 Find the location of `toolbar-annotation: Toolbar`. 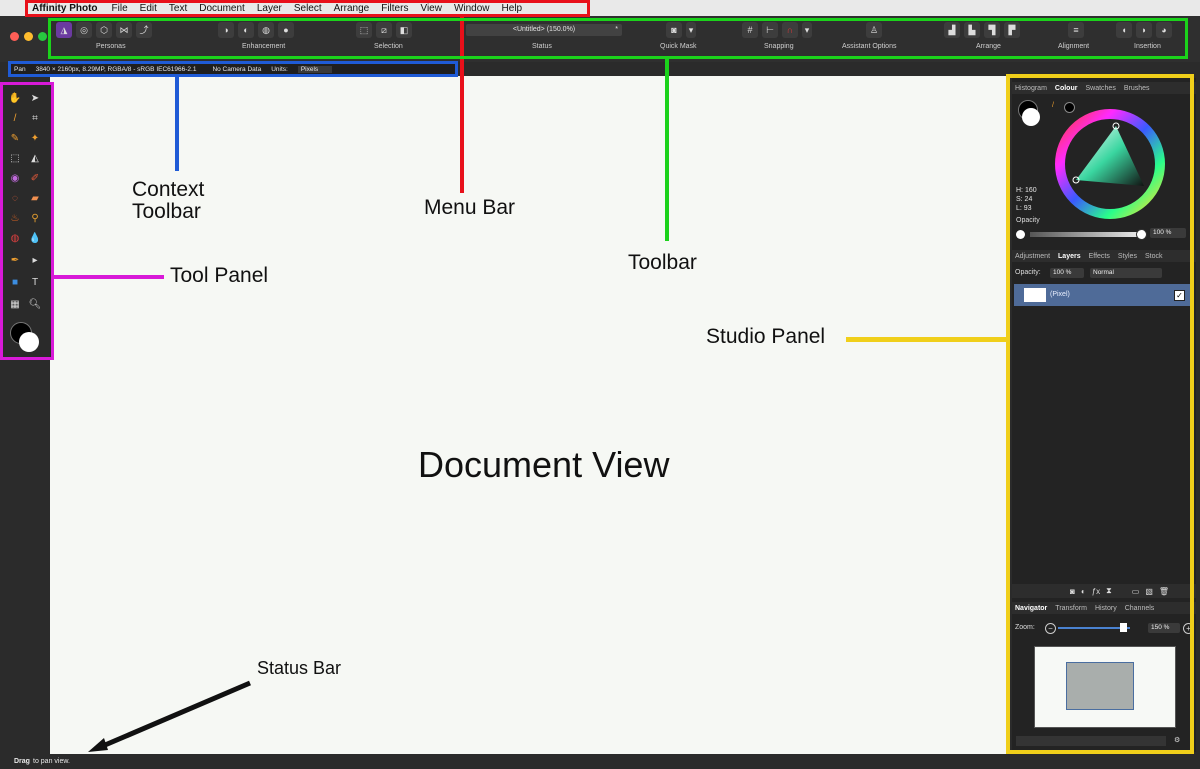

toolbar-annotation: Toolbar is located at coordinates (662, 262).